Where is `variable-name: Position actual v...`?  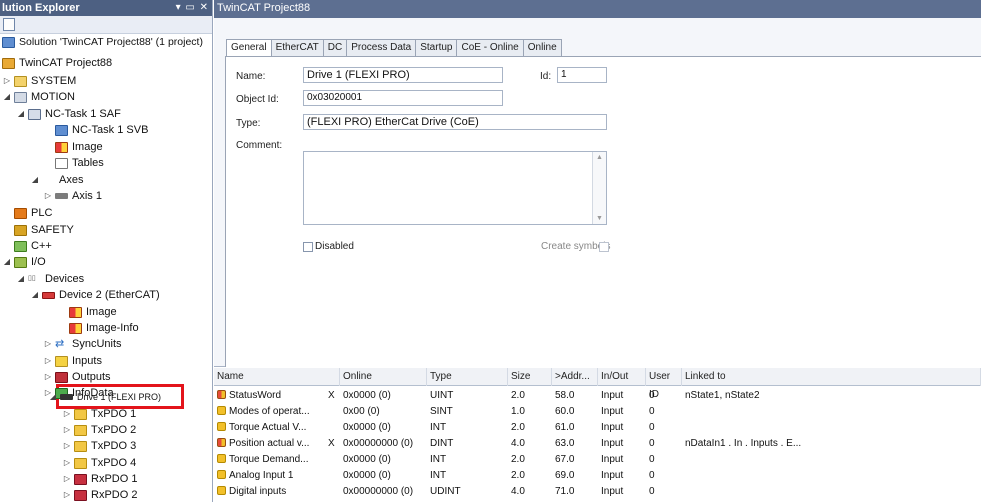
variable-name: Position actual v... is located at coordinates (269, 443).